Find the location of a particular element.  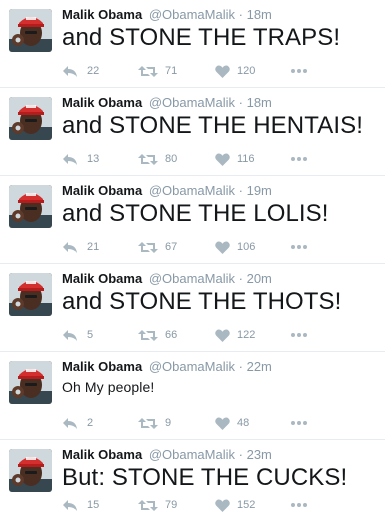

reply-button: 22 is located at coordinates (100, 71).